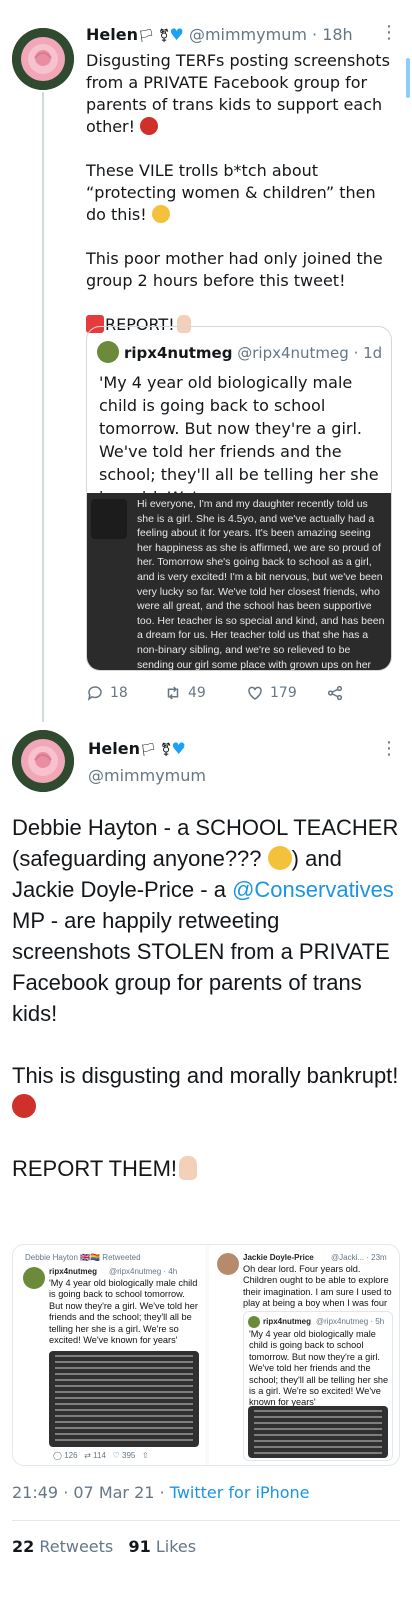 The width and height of the screenshot is (412, 1600). Describe the element at coordinates (119, 693) in the screenshot. I see `reply-count: 18` at that location.